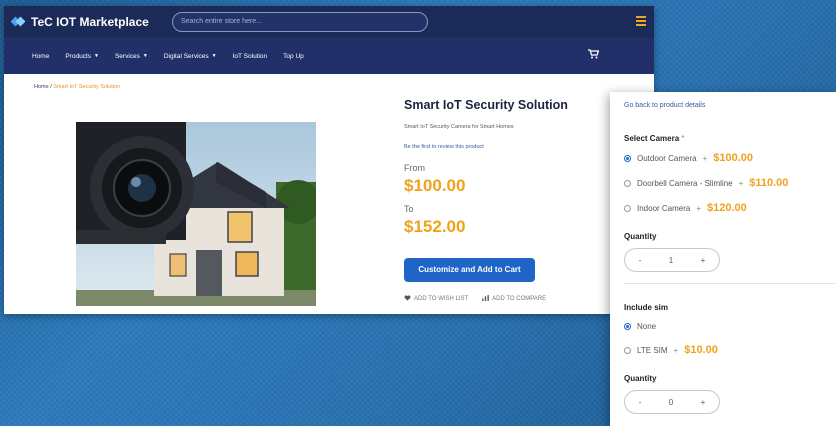 The height and width of the screenshot is (426, 836). I want to click on add-to-compare-link: ADD TO COMPARE, so click(514, 299).